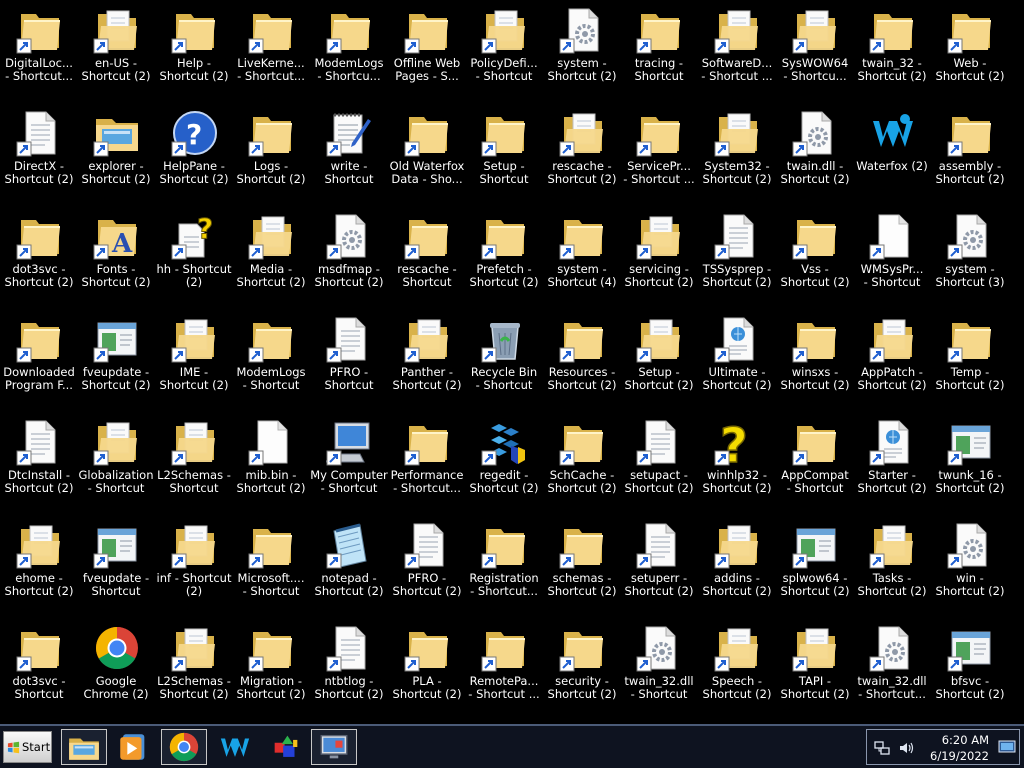 The image size is (1024, 768). Describe the element at coordinates (184, 747) in the screenshot. I see `taskbar-chrome-button` at that location.